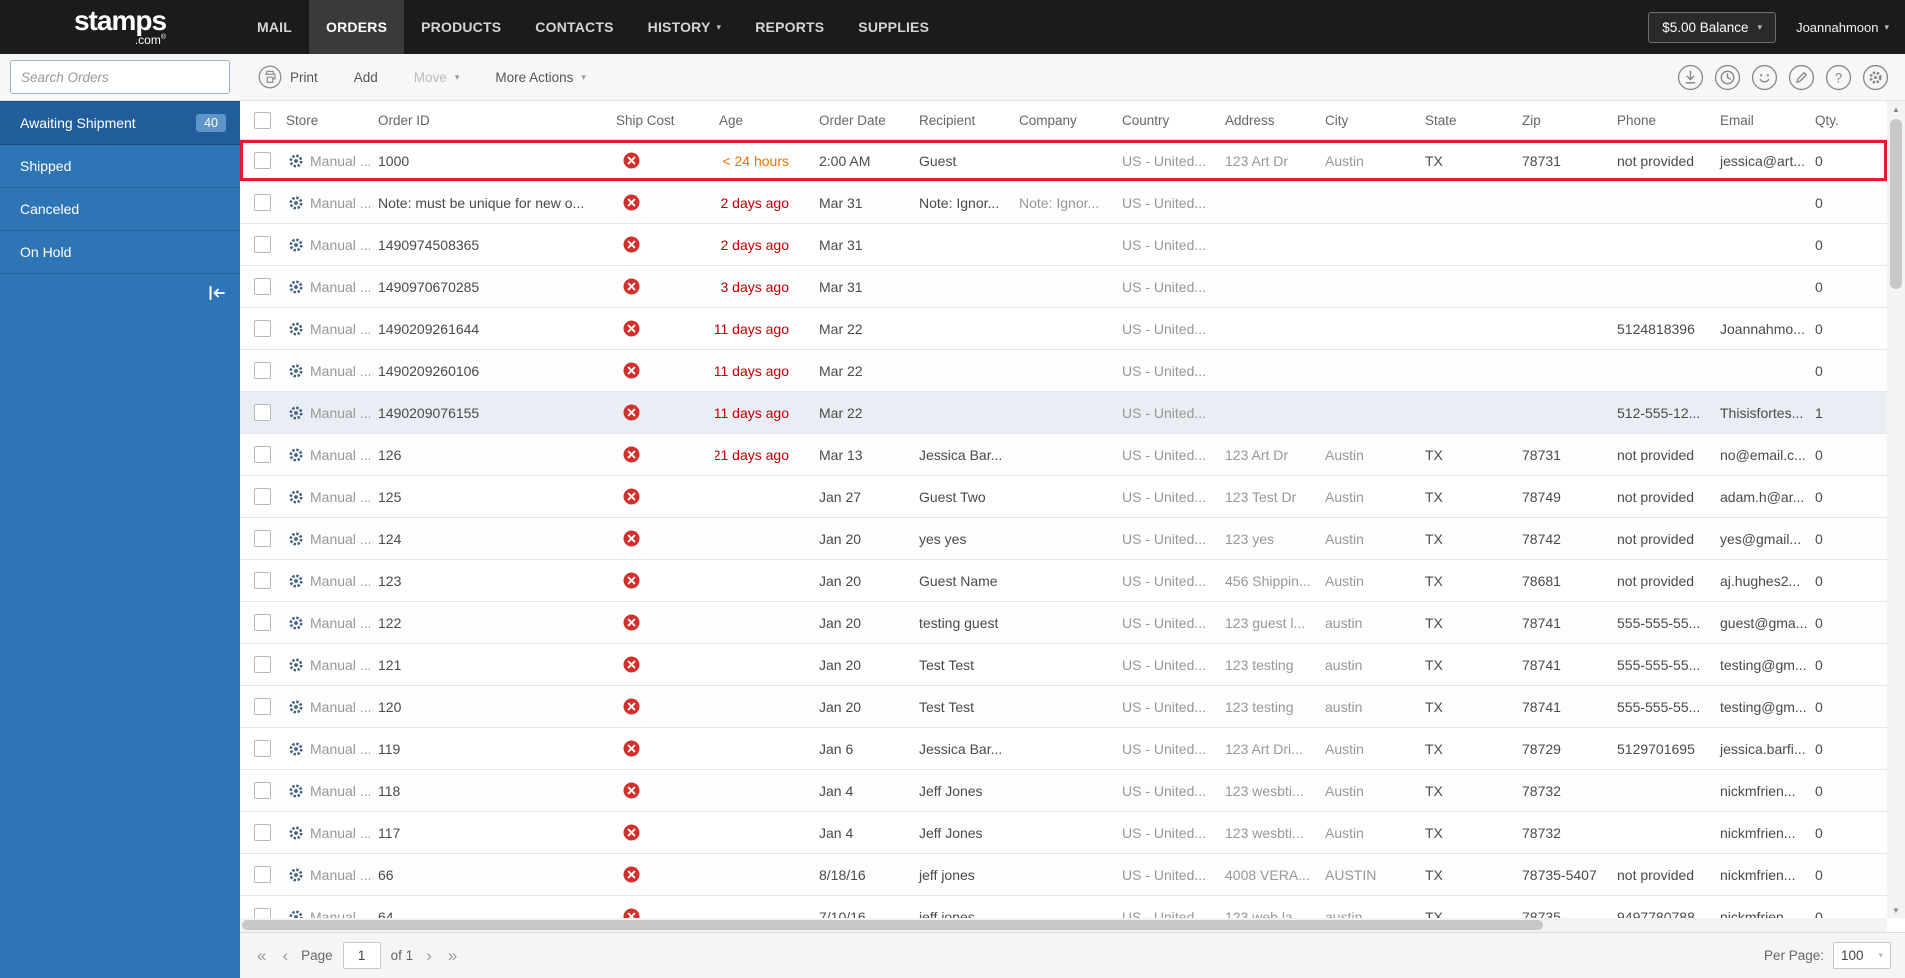 The image size is (1905, 978). What do you see at coordinates (493, 120) in the screenshot?
I see `column-header-order-id: Order ID` at bounding box center [493, 120].